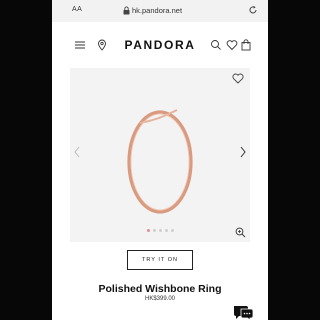  Describe the element at coordinates (232, 45) in the screenshot. I see `heart-icon` at that location.